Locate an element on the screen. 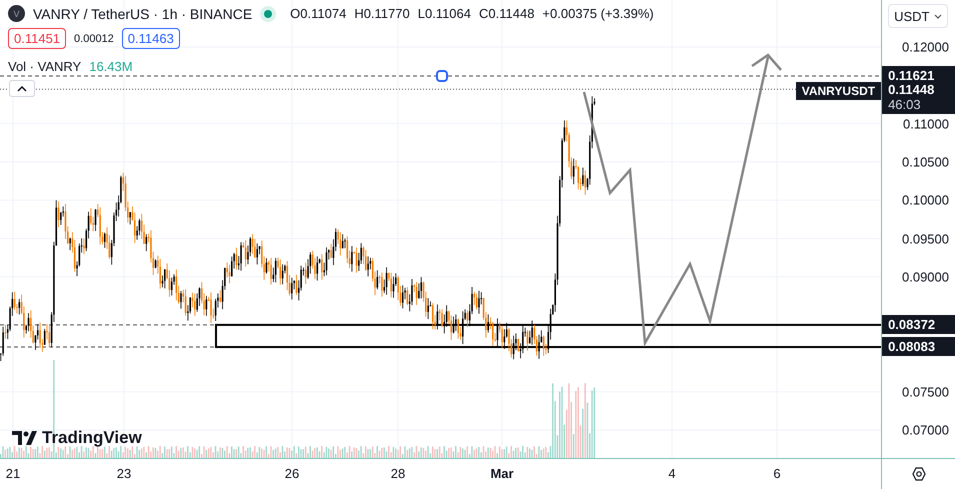 This screenshot has width=955, height=489. line-handle is located at coordinates (442, 76).